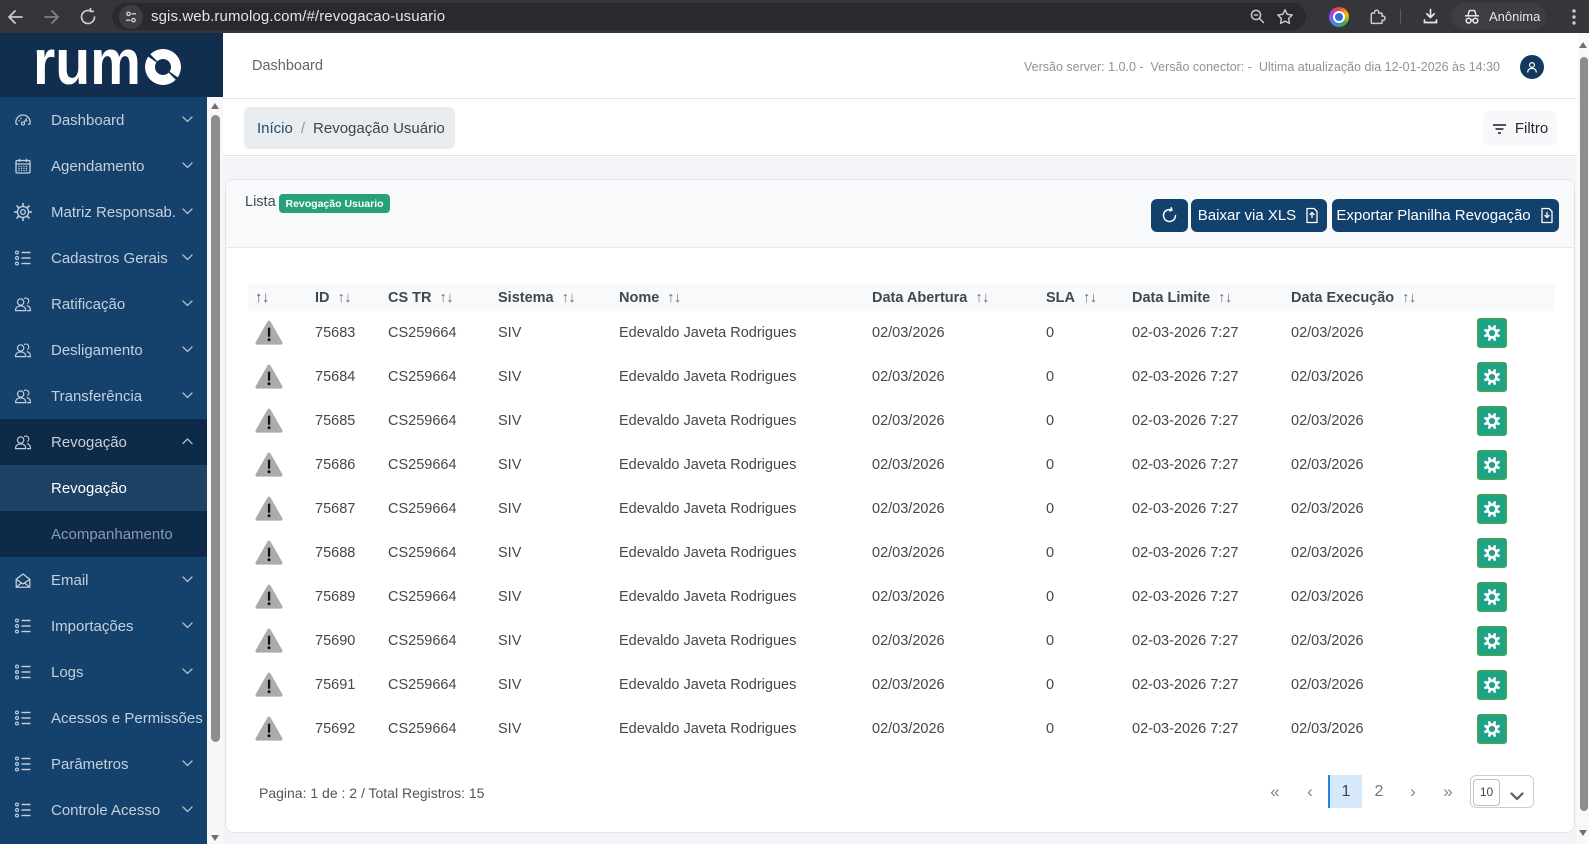  Describe the element at coordinates (87, 65) in the screenshot. I see `svg-text: rum` at that location.